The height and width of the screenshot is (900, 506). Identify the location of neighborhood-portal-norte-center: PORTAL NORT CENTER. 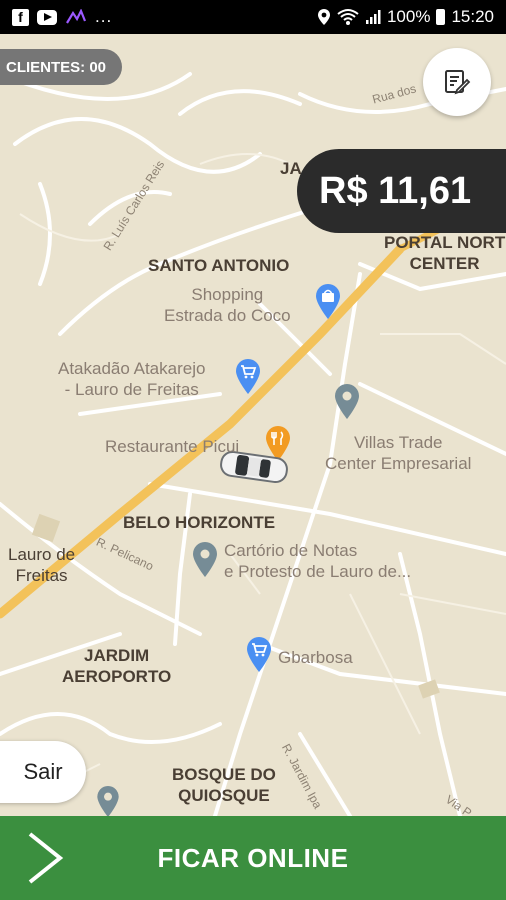
(445, 253).